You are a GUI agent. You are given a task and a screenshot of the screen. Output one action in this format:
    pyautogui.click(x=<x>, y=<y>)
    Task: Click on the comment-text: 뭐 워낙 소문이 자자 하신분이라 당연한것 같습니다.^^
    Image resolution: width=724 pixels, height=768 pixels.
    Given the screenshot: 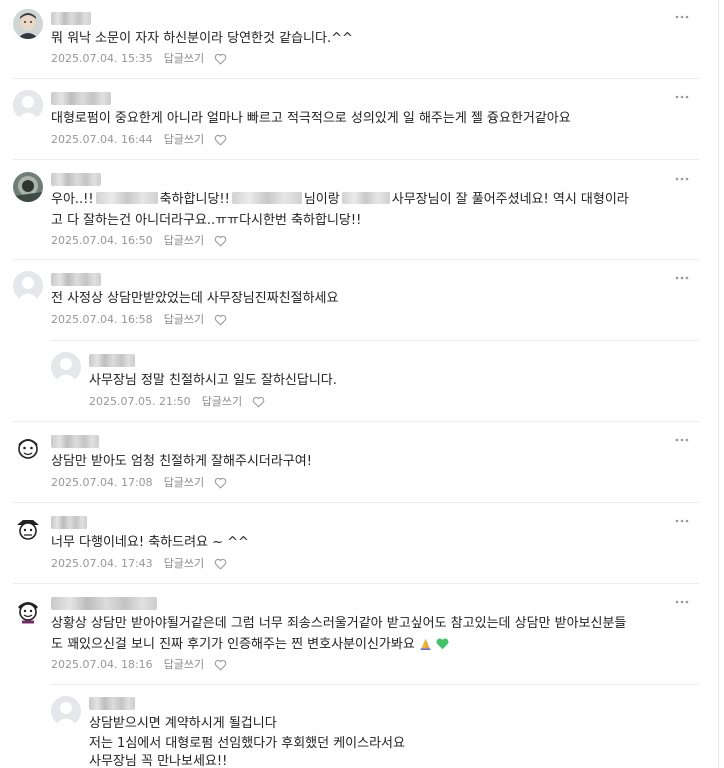 What is the action you would take?
    pyautogui.click(x=202, y=38)
    